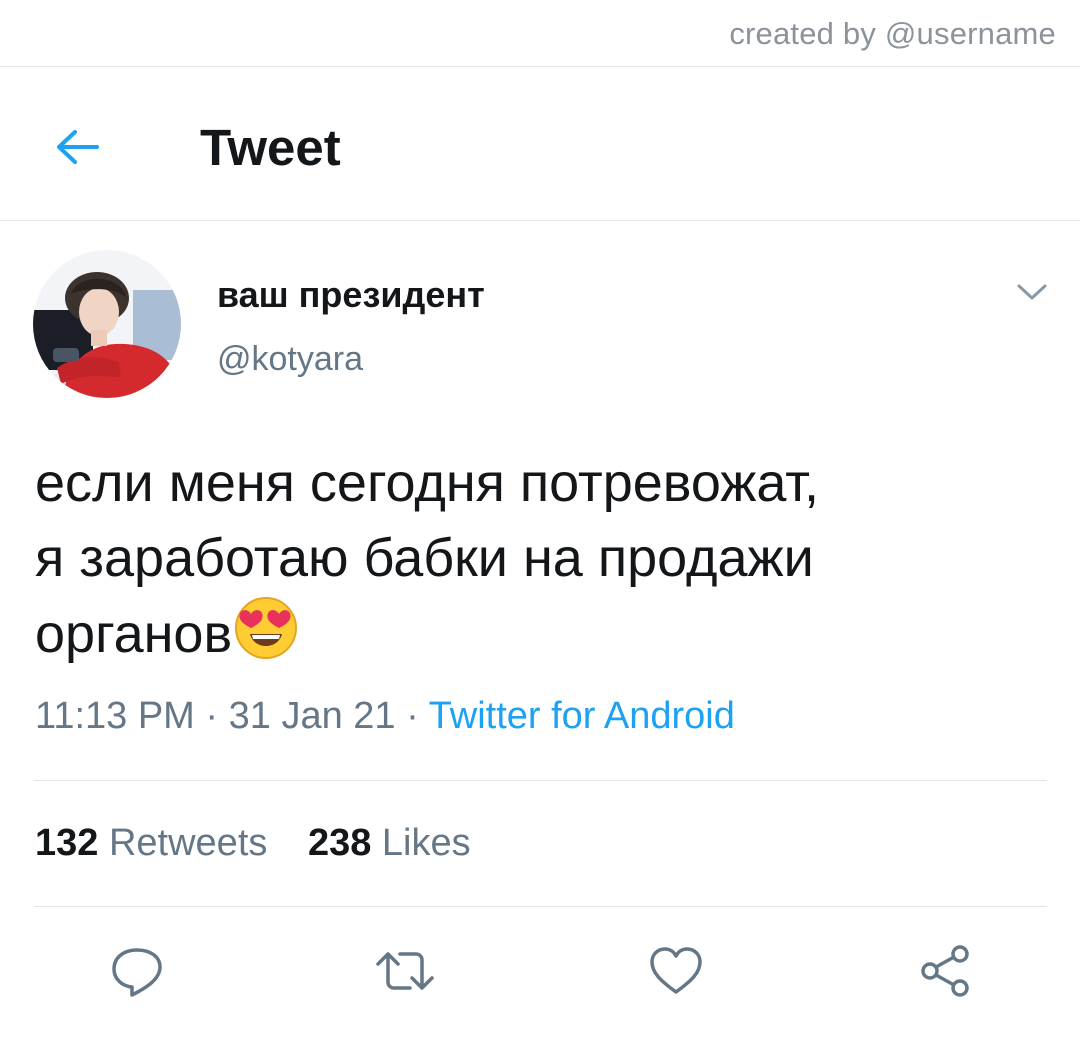  I want to click on tweet-date: 31 Jan 21, so click(312, 716).